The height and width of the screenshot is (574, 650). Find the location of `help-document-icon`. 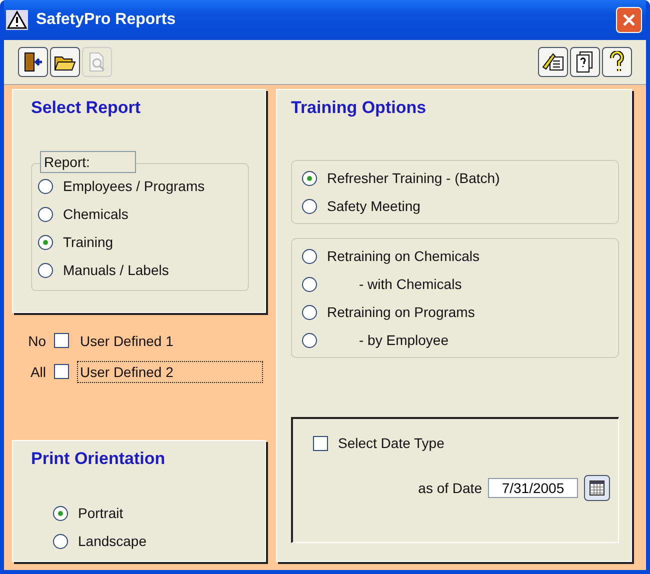

help-document-icon is located at coordinates (585, 62).